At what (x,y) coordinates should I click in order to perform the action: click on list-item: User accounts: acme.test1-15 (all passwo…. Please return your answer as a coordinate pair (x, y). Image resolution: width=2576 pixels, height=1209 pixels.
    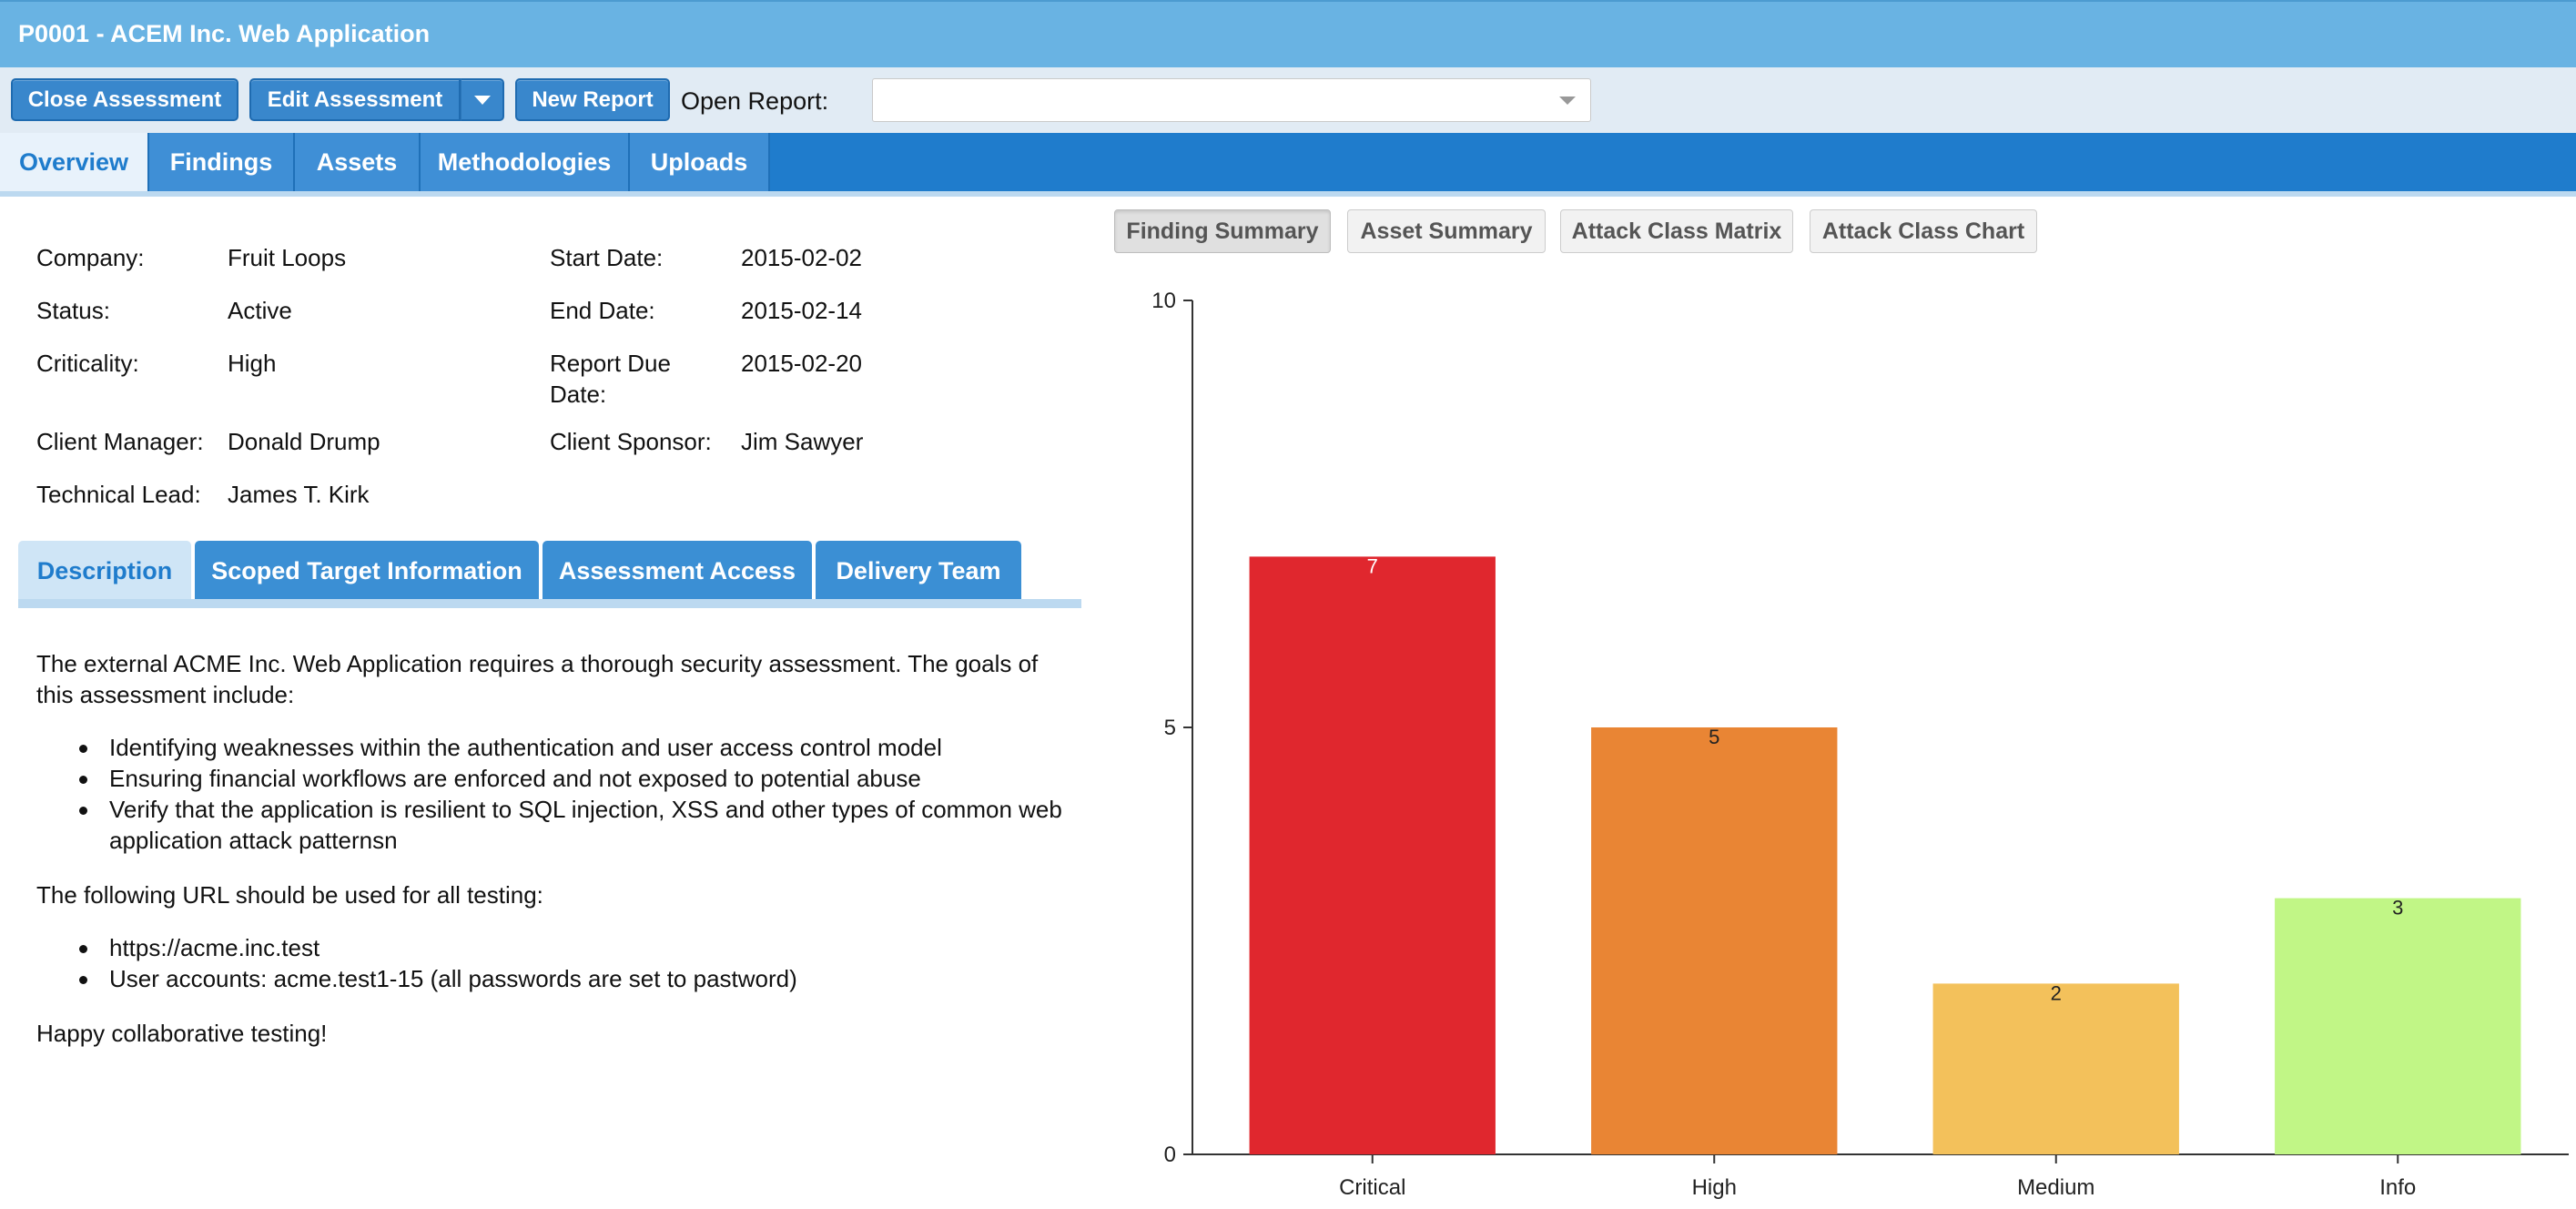
    Looking at the image, I should click on (576, 978).